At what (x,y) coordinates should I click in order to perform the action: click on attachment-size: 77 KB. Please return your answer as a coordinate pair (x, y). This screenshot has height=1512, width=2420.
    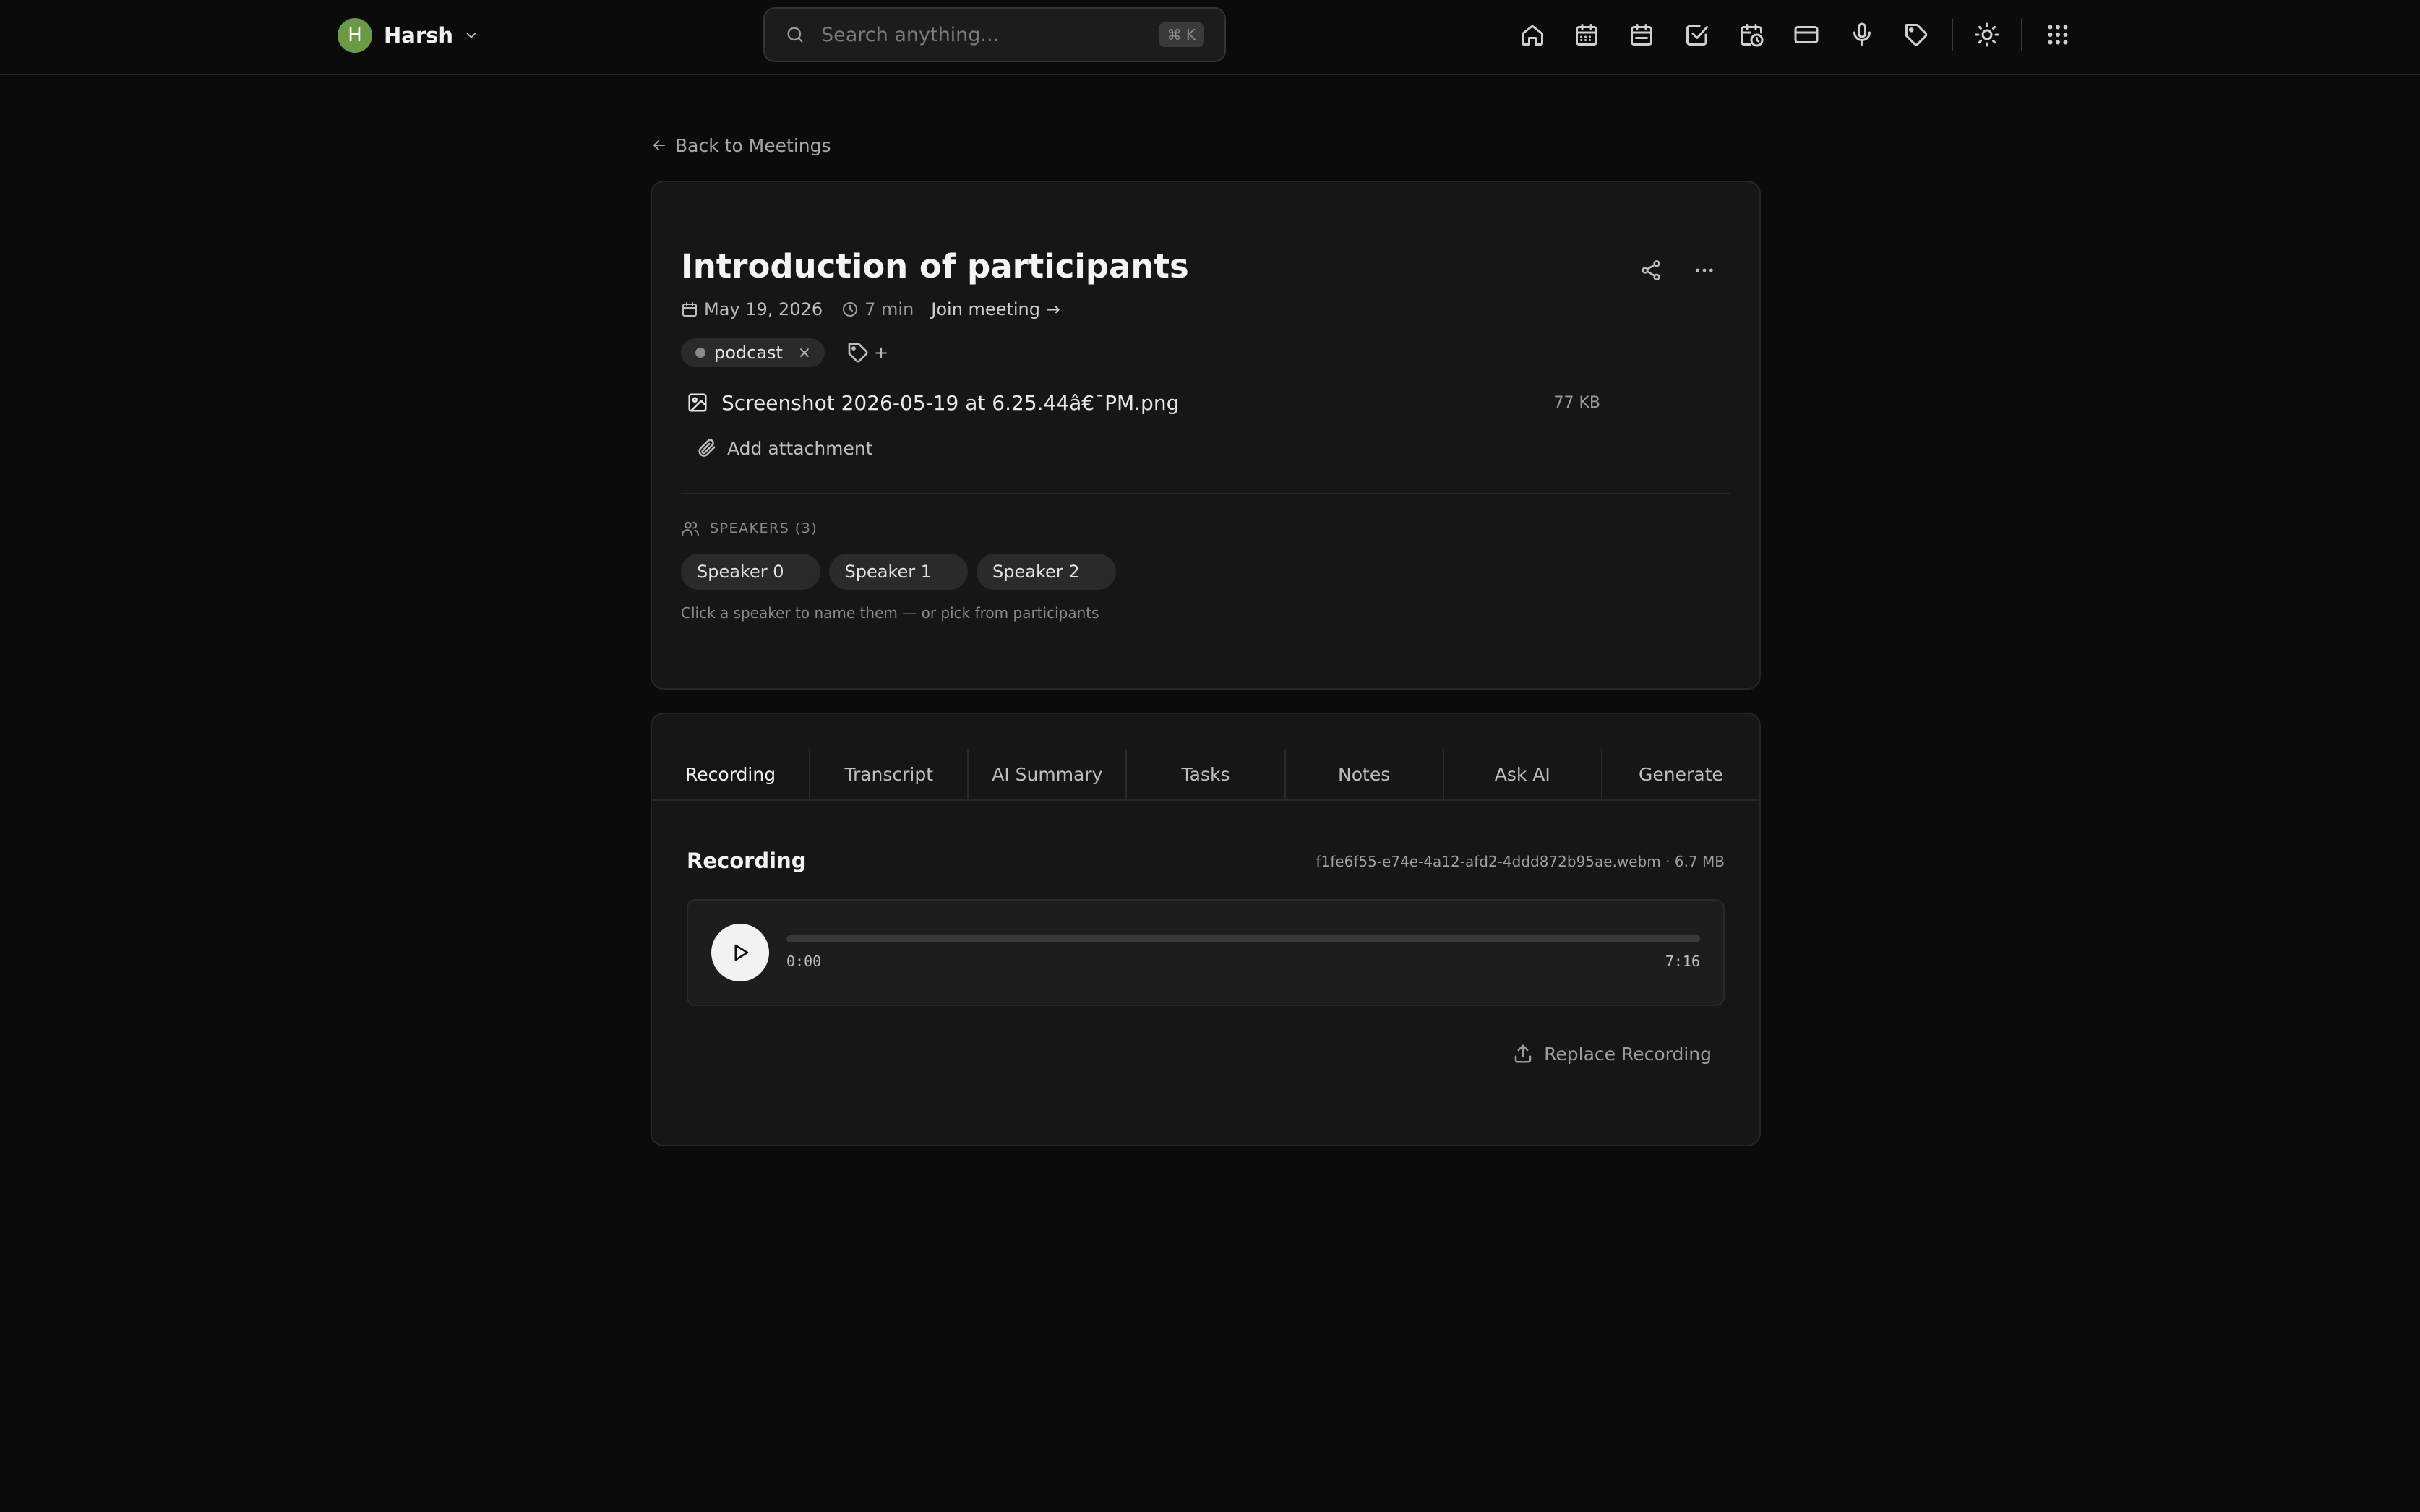
    Looking at the image, I should click on (1577, 402).